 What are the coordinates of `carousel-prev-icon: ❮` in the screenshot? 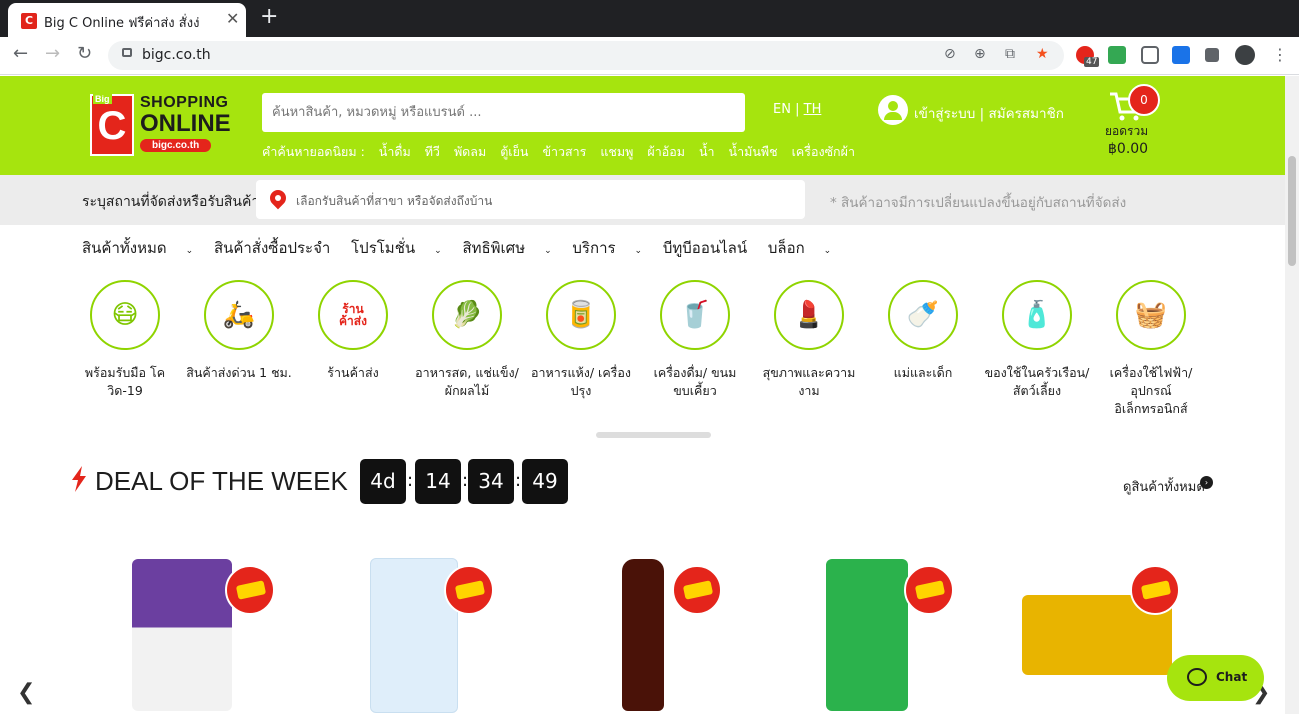 It's located at (26, 692).